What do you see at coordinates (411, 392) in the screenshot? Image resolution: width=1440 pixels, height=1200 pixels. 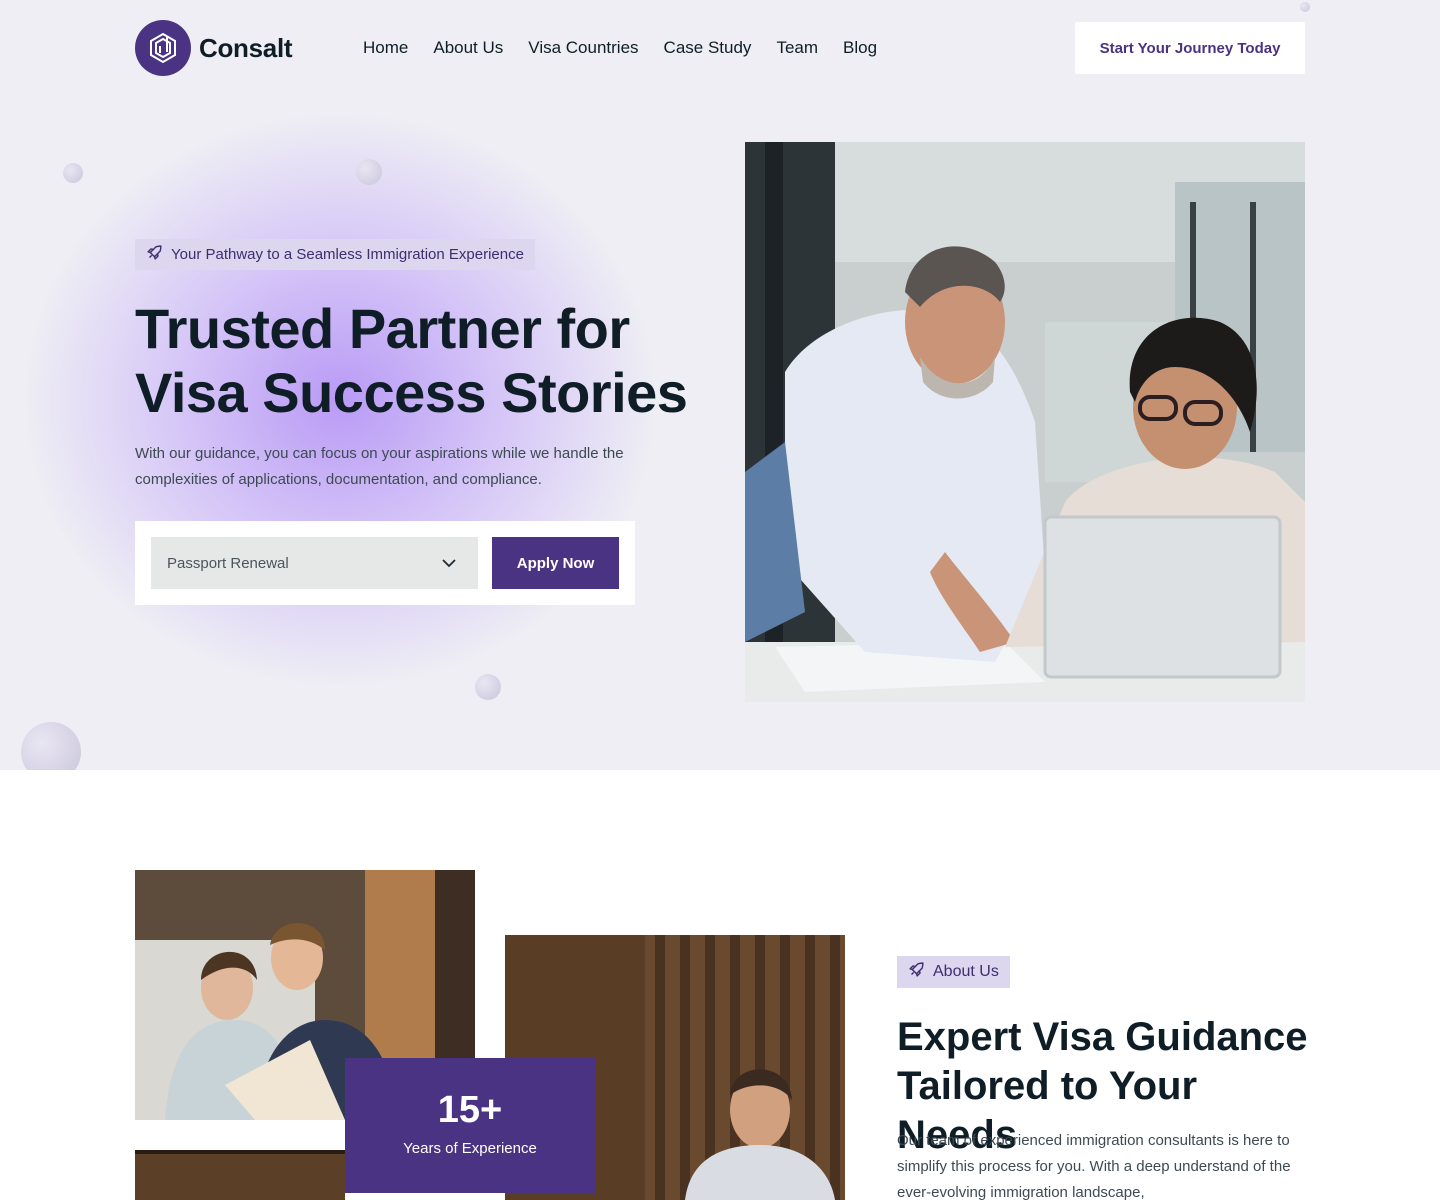 I see `hero-title-line2: Visa Success Stories` at bounding box center [411, 392].